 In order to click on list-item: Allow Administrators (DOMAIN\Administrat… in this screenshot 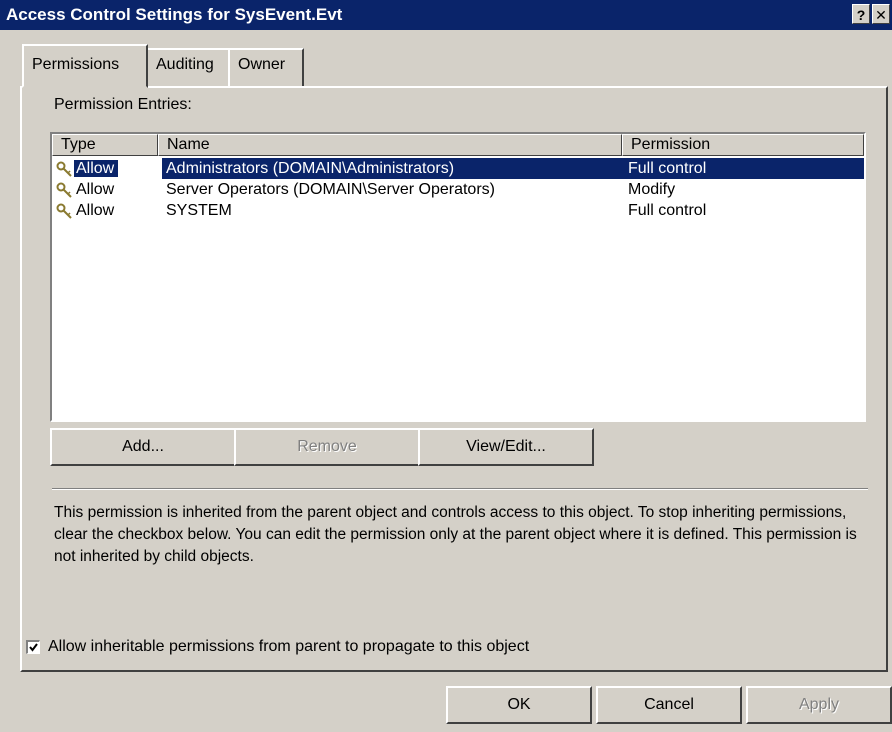, I will do `click(458, 168)`.